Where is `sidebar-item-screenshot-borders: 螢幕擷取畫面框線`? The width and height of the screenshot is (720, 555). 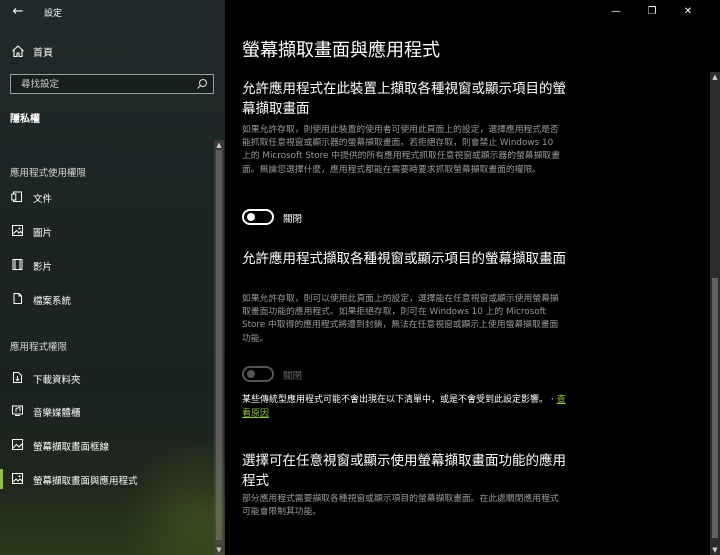 sidebar-item-screenshot-borders: 螢幕擷取畫面框線 is located at coordinates (109, 445).